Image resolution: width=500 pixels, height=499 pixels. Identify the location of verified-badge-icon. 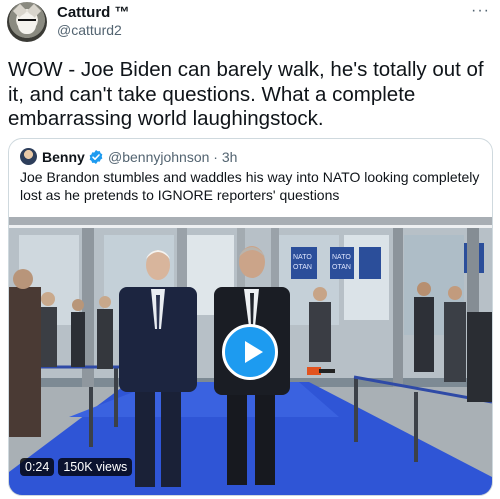
(96, 157).